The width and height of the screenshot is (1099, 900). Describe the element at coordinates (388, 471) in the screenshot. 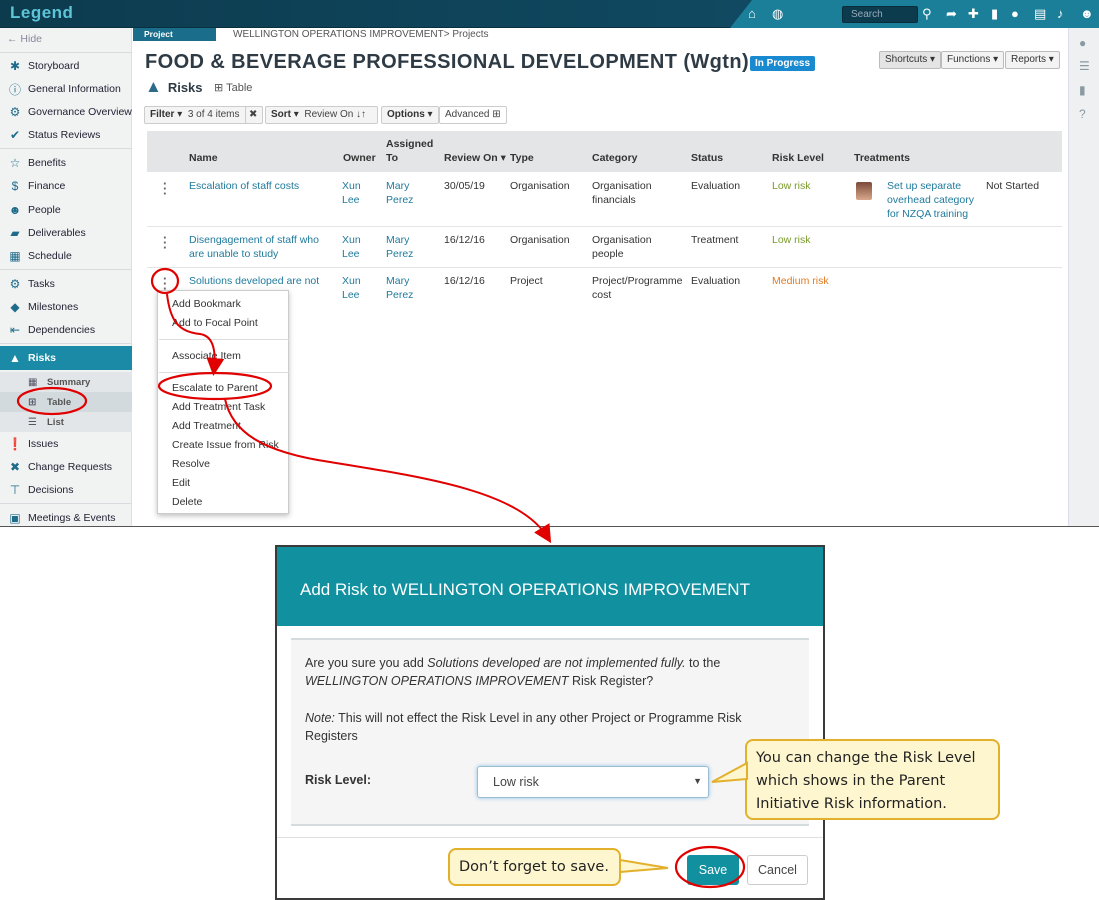

I see `arrow-to-dialog` at that location.